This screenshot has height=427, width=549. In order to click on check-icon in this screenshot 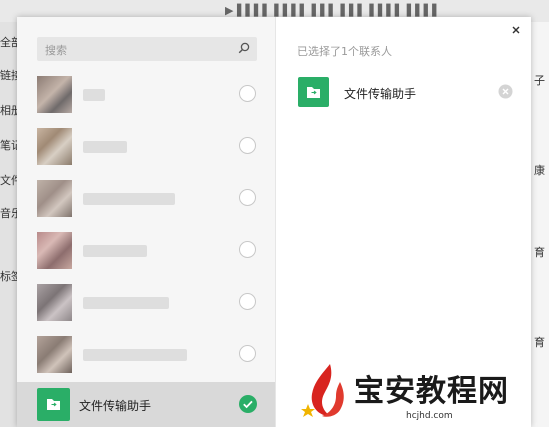, I will do `click(248, 404)`.